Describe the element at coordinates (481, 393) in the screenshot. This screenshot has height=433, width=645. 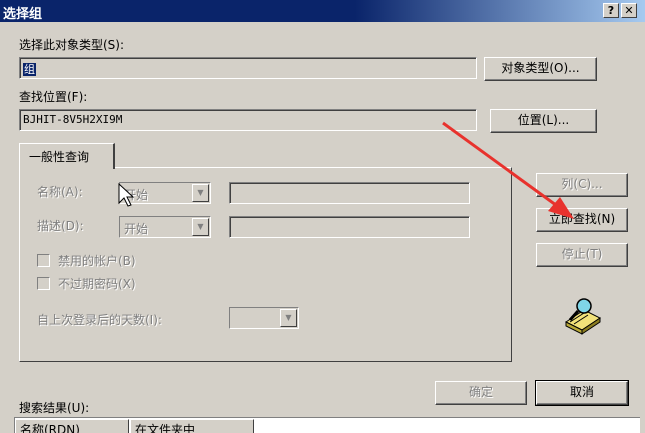
I see `ok-button: 确定` at that location.